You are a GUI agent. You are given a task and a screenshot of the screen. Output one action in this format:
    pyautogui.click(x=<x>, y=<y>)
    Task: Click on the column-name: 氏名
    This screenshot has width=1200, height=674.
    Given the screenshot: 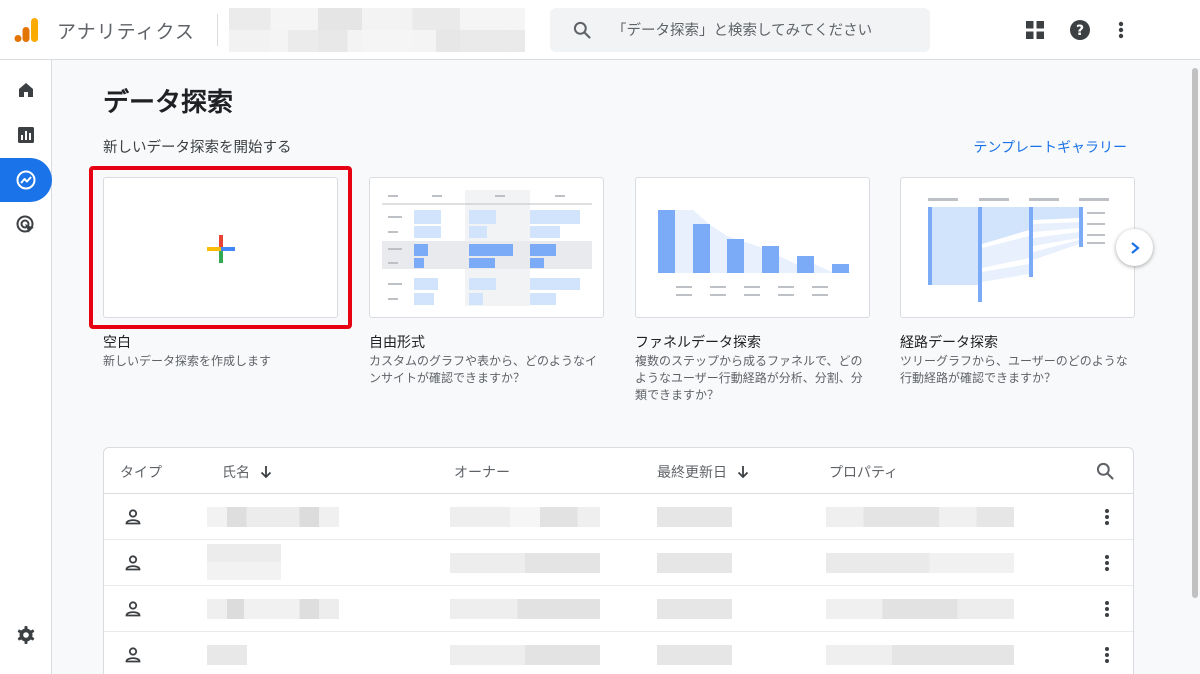 What is the action you would take?
    pyautogui.click(x=247, y=472)
    